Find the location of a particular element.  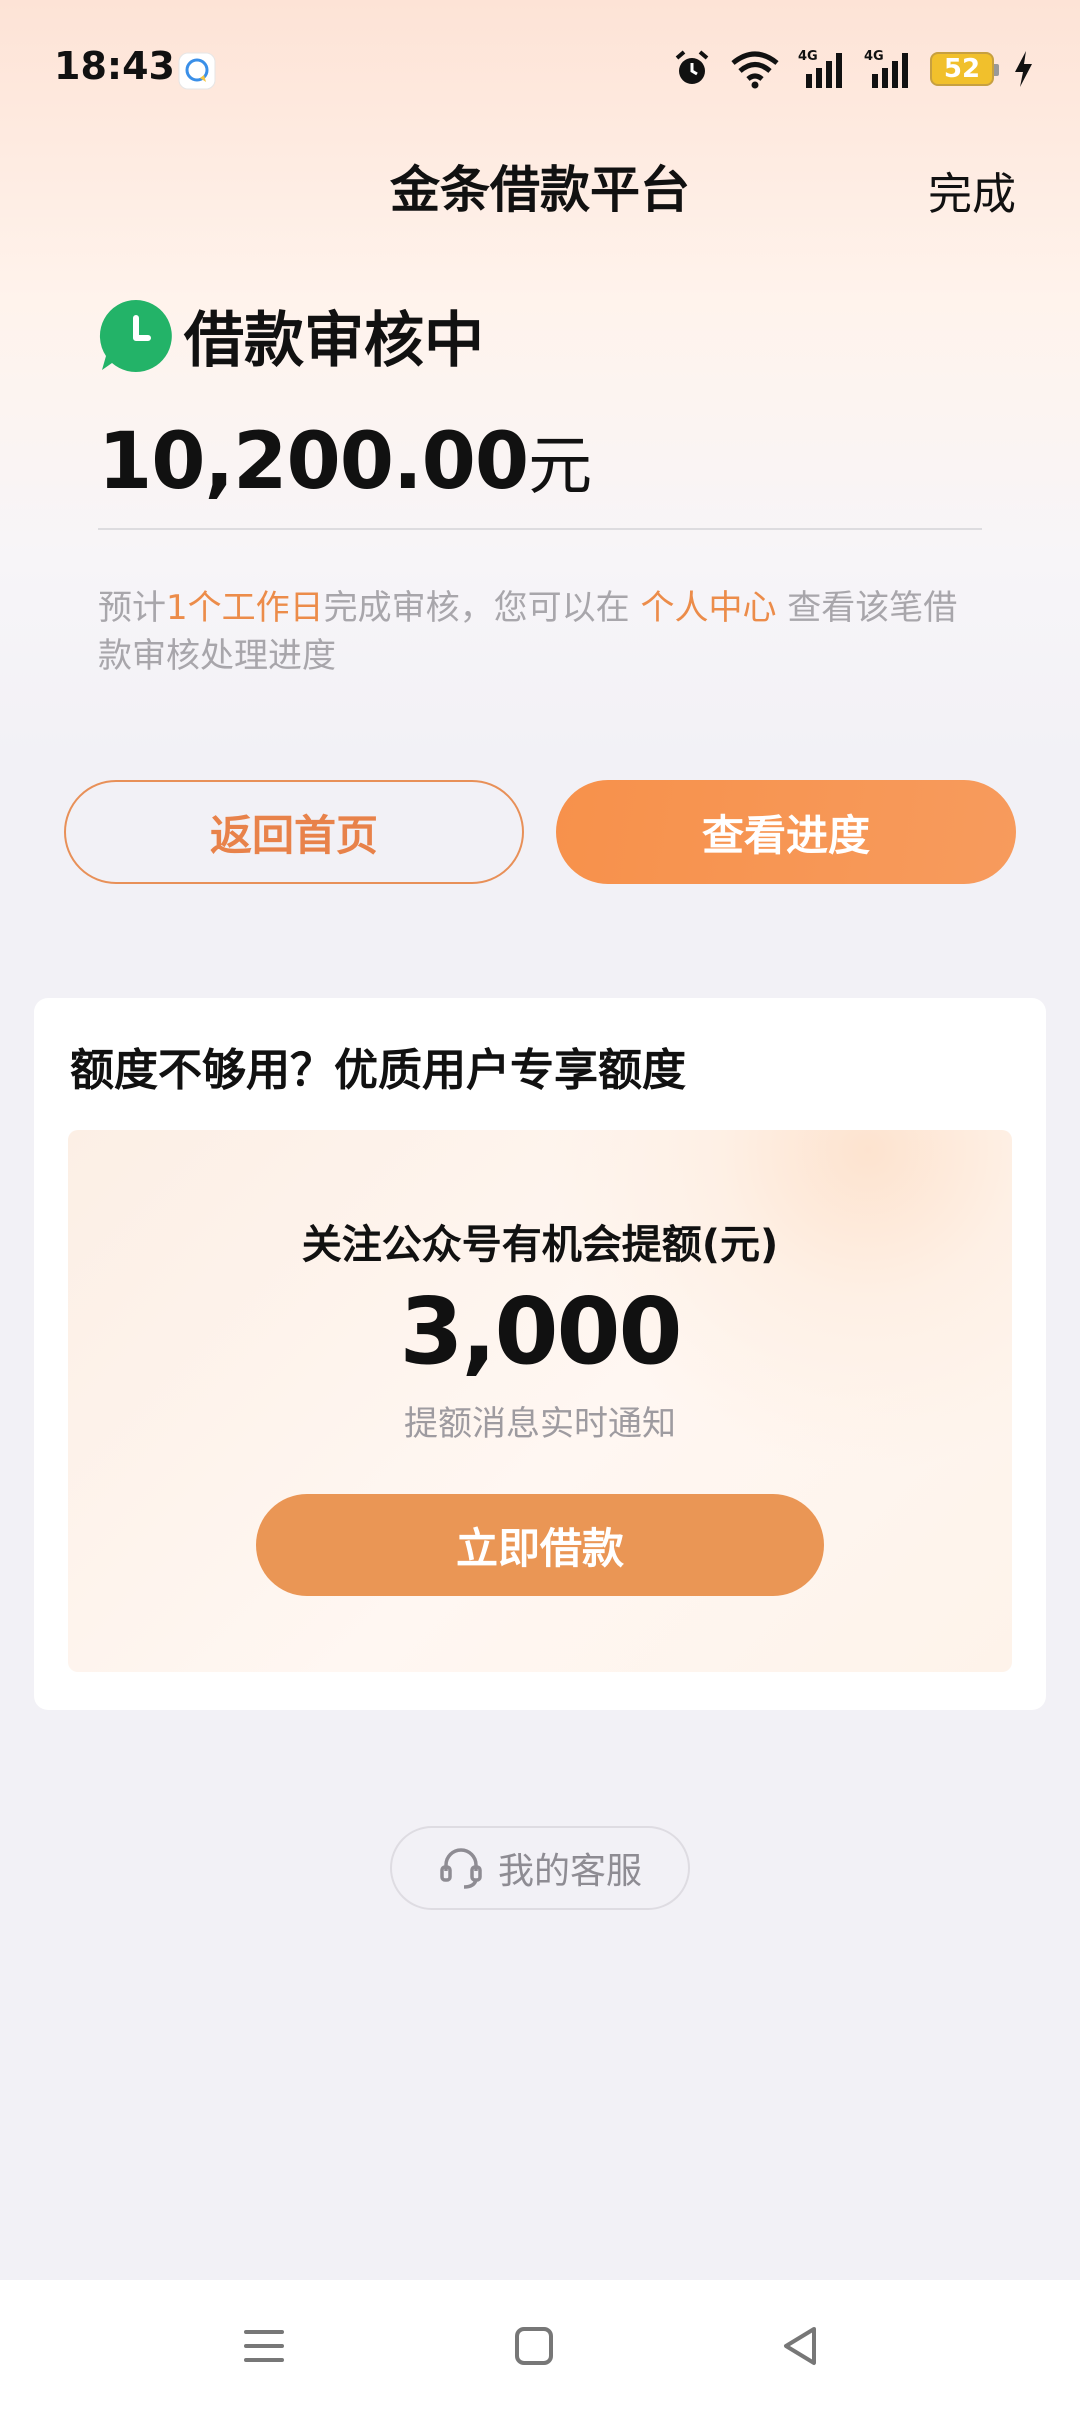

hint-text: 完成审核，您可以在 is located at coordinates (482, 608).